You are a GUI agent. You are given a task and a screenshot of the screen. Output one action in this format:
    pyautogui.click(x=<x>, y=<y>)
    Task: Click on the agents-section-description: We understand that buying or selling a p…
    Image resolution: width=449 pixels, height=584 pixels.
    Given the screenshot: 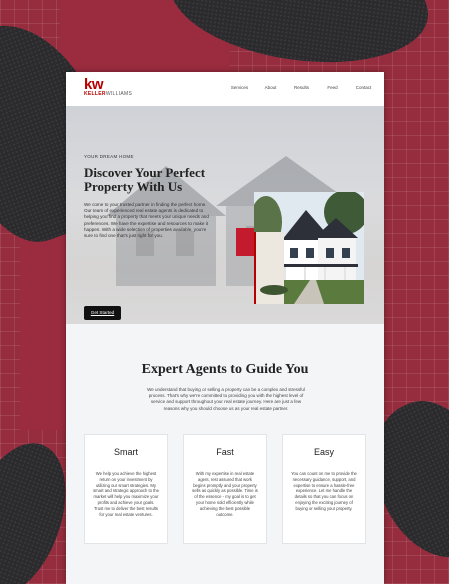 What is the action you would take?
    pyautogui.click(x=226, y=399)
    